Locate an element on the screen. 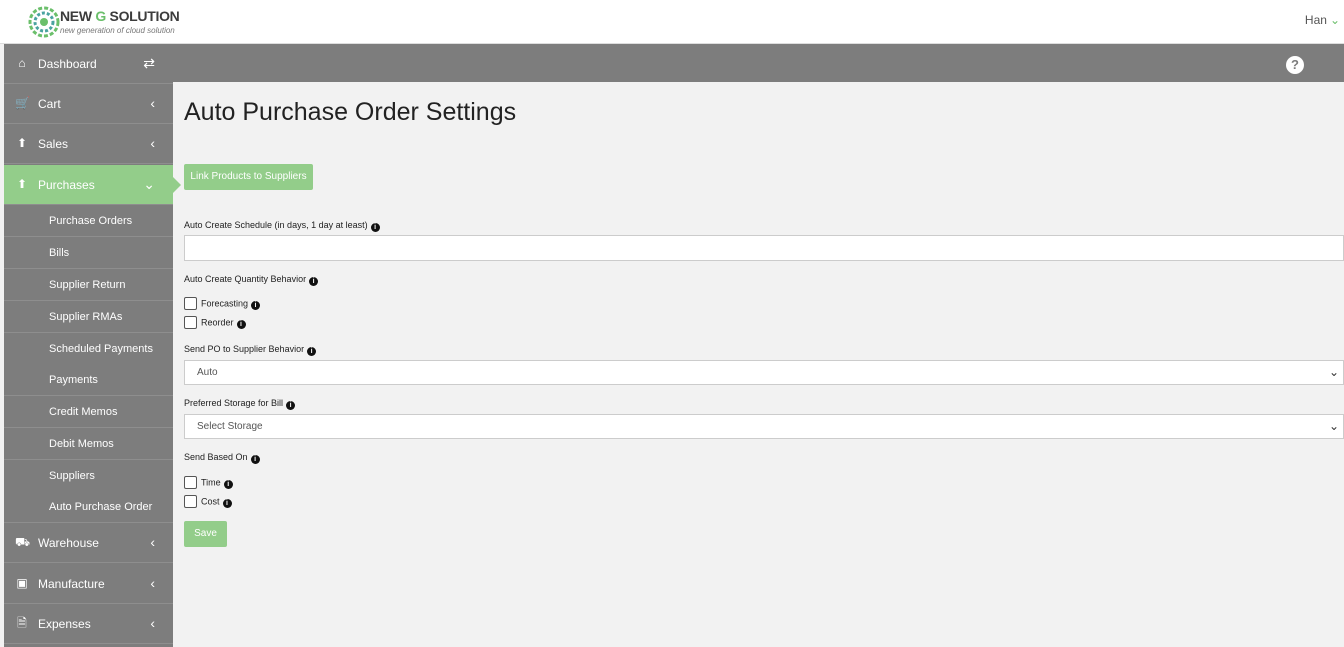  save-button: Save is located at coordinates (205, 534).